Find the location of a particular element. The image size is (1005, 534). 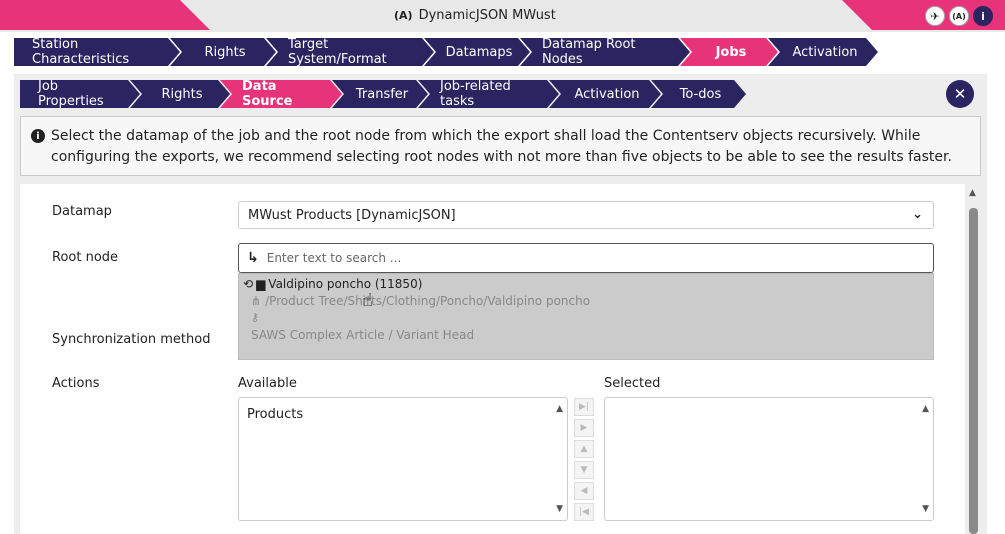

root-node-search: ↳ is located at coordinates (586, 258).